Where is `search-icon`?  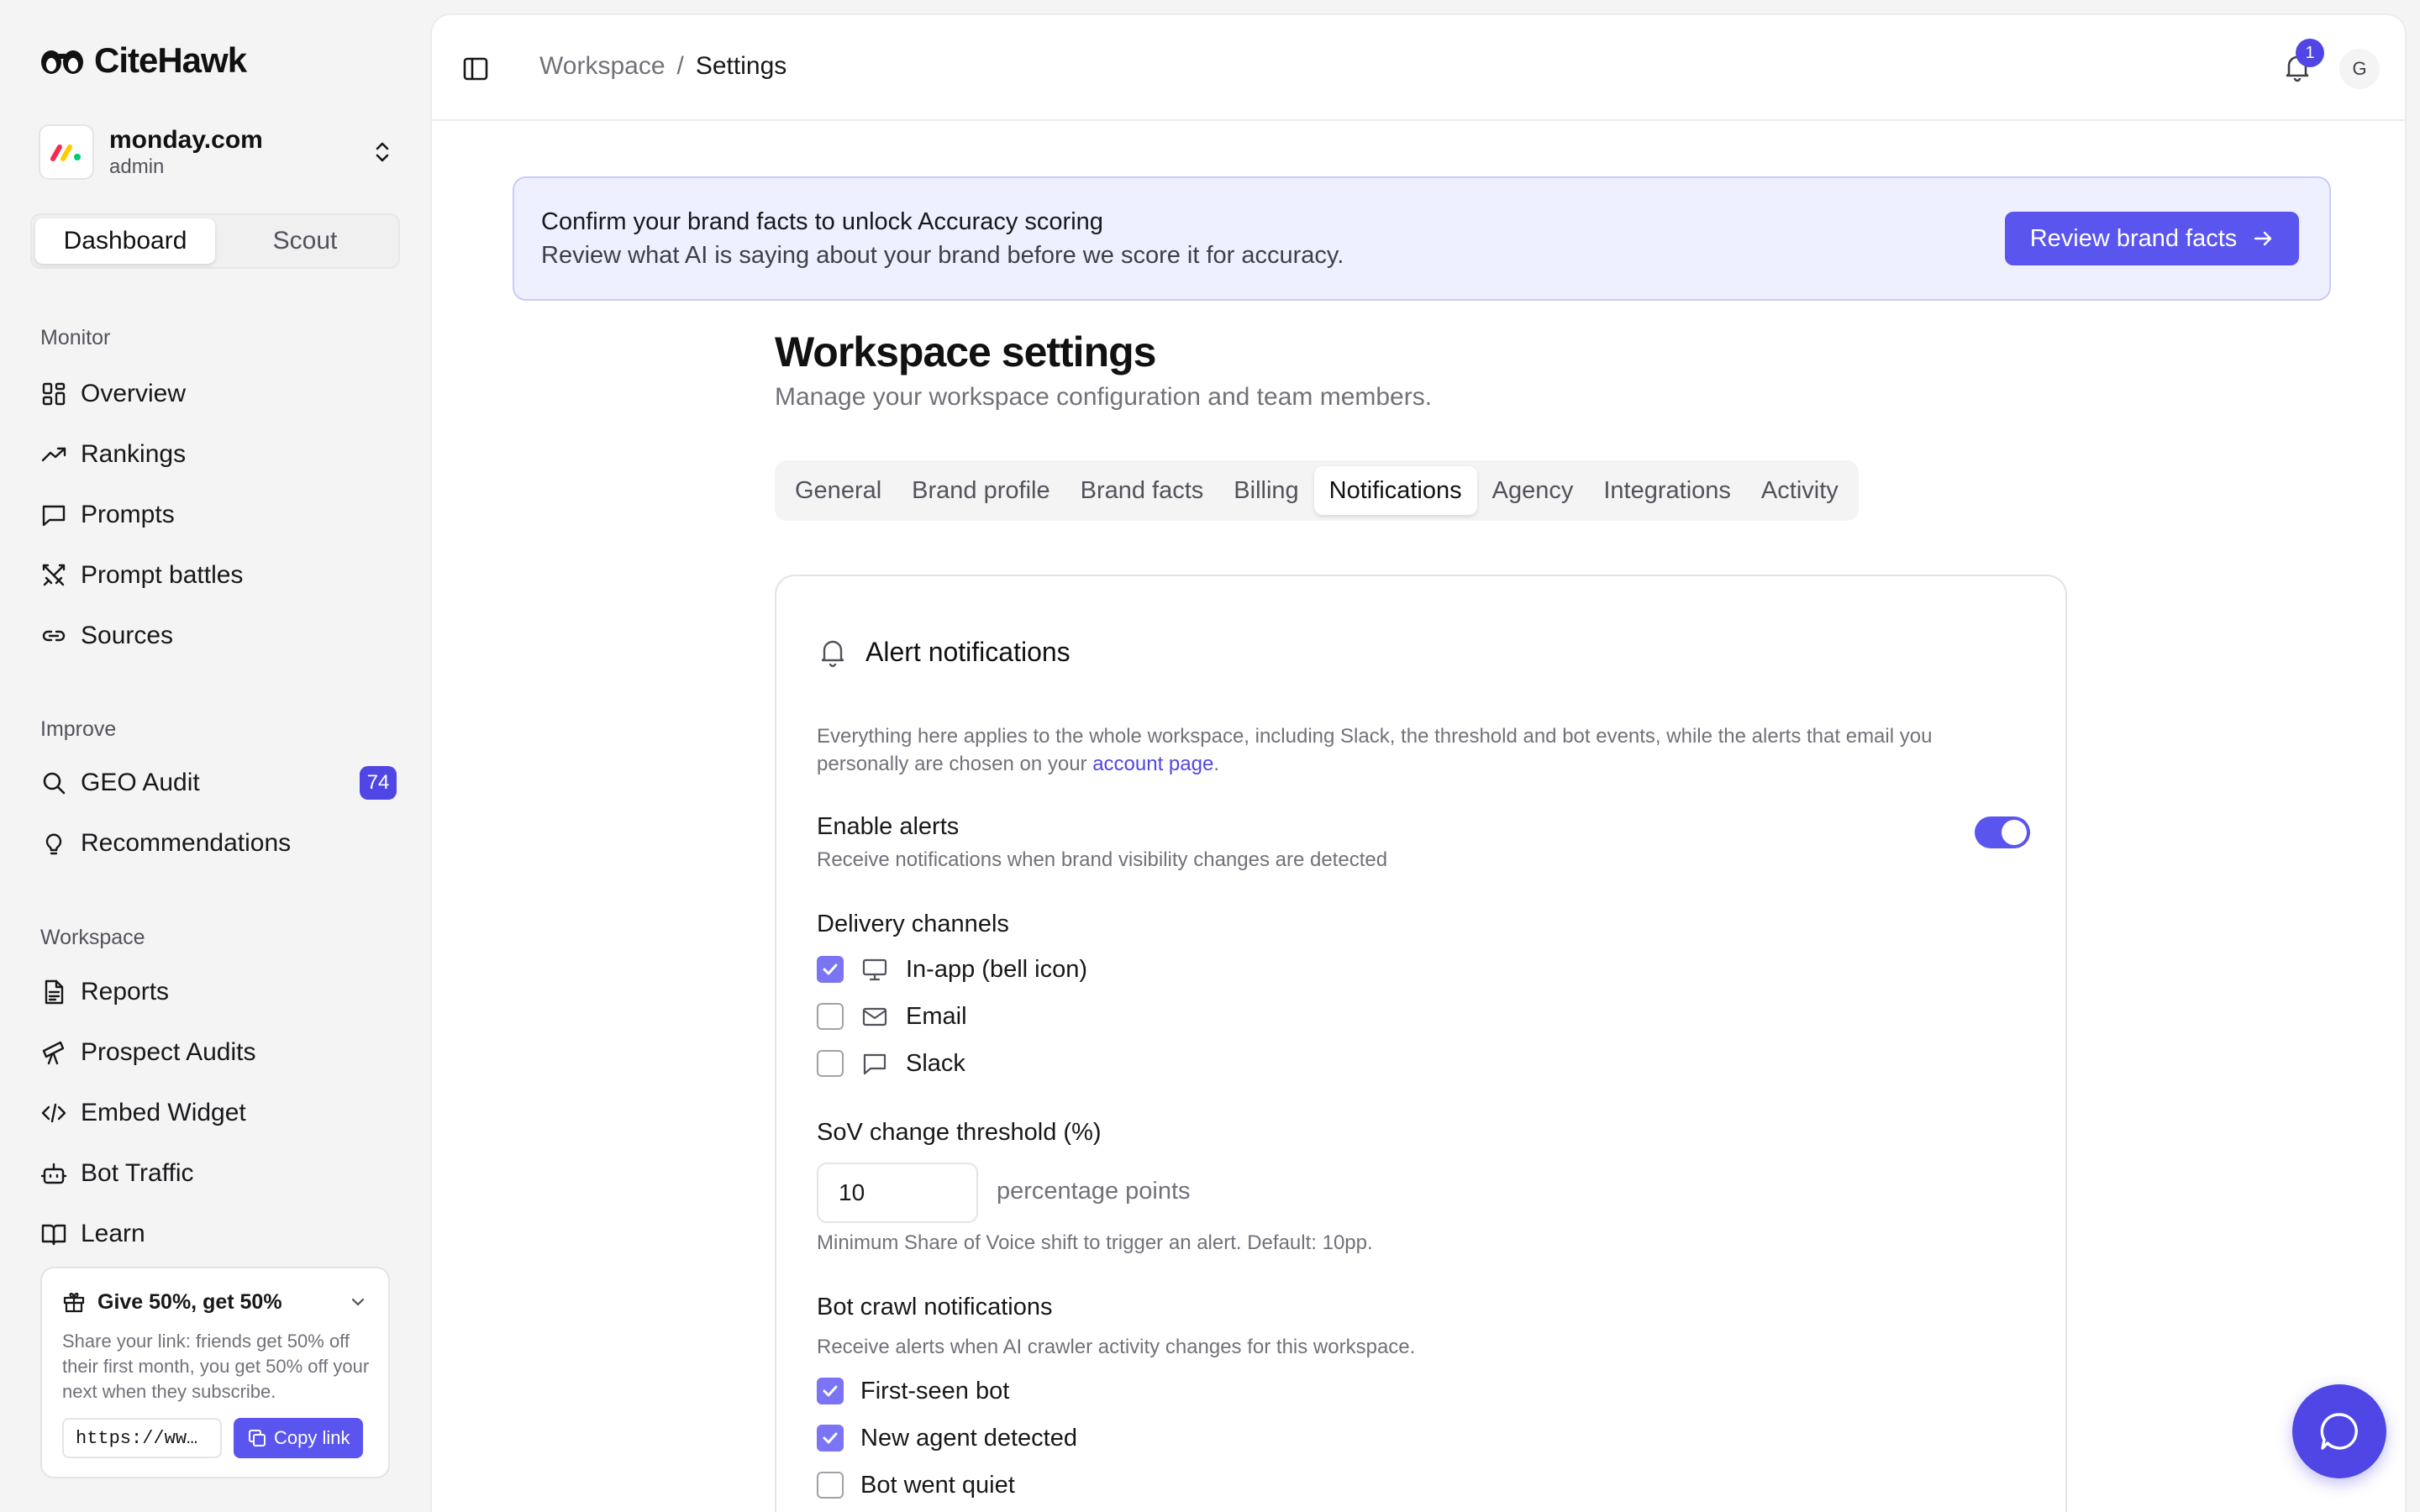 search-icon is located at coordinates (53, 782).